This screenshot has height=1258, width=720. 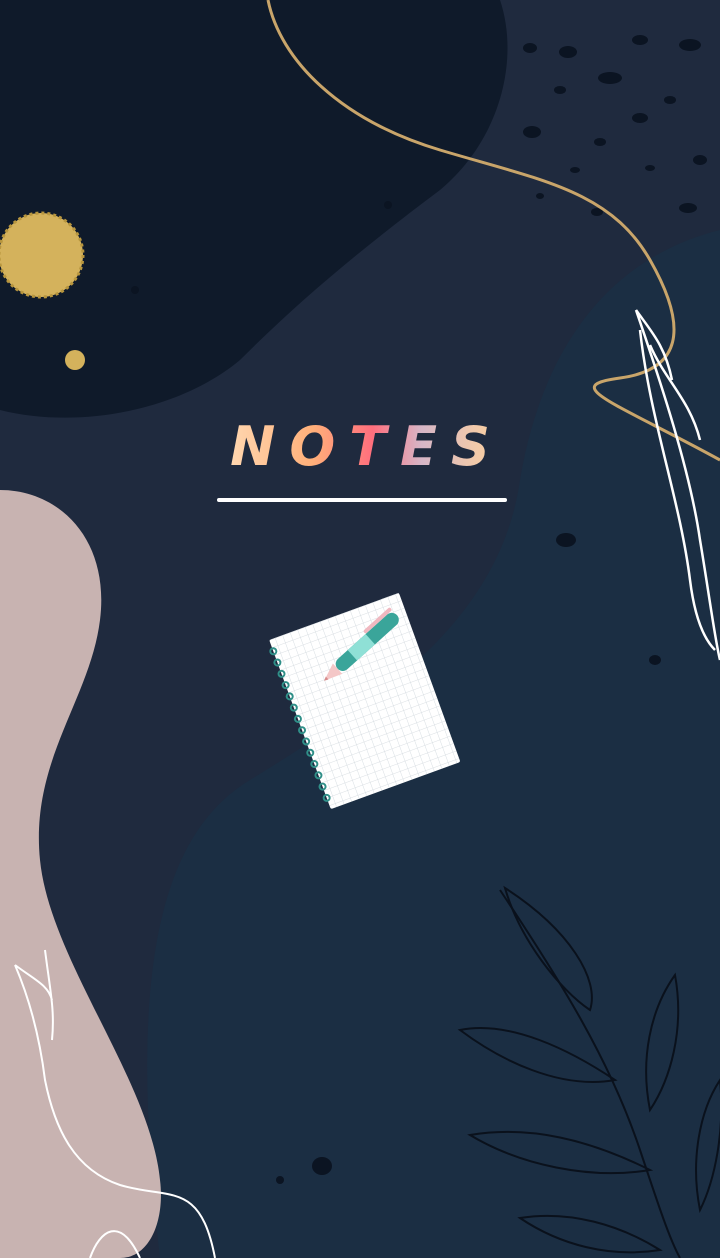 What do you see at coordinates (75, 360) in the screenshot?
I see `gold-circle-small` at bounding box center [75, 360].